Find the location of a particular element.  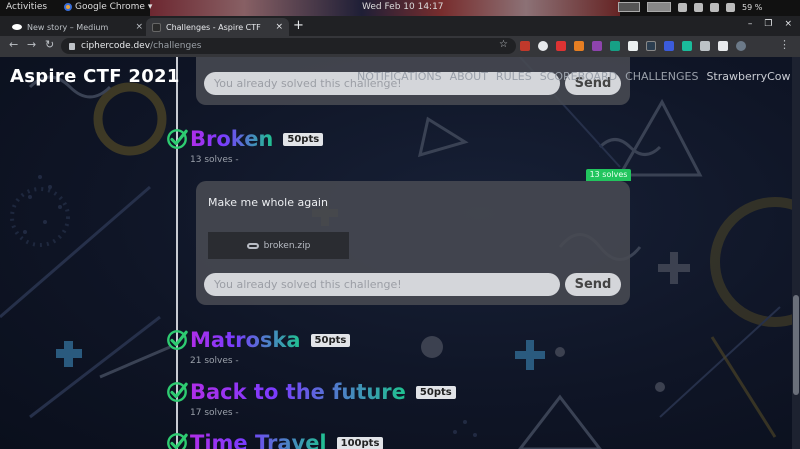

url-host: ciphercode.dev is located at coordinates (116, 46).